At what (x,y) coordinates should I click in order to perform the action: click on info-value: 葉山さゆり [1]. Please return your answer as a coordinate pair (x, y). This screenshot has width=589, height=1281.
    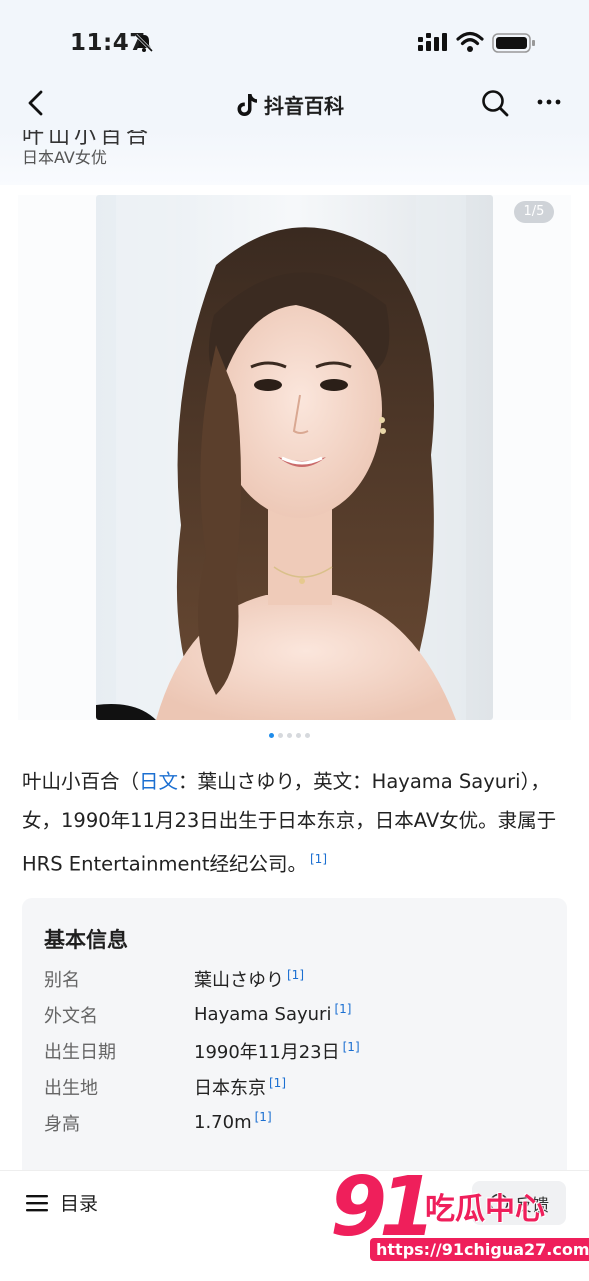
    Looking at the image, I should click on (249, 979).